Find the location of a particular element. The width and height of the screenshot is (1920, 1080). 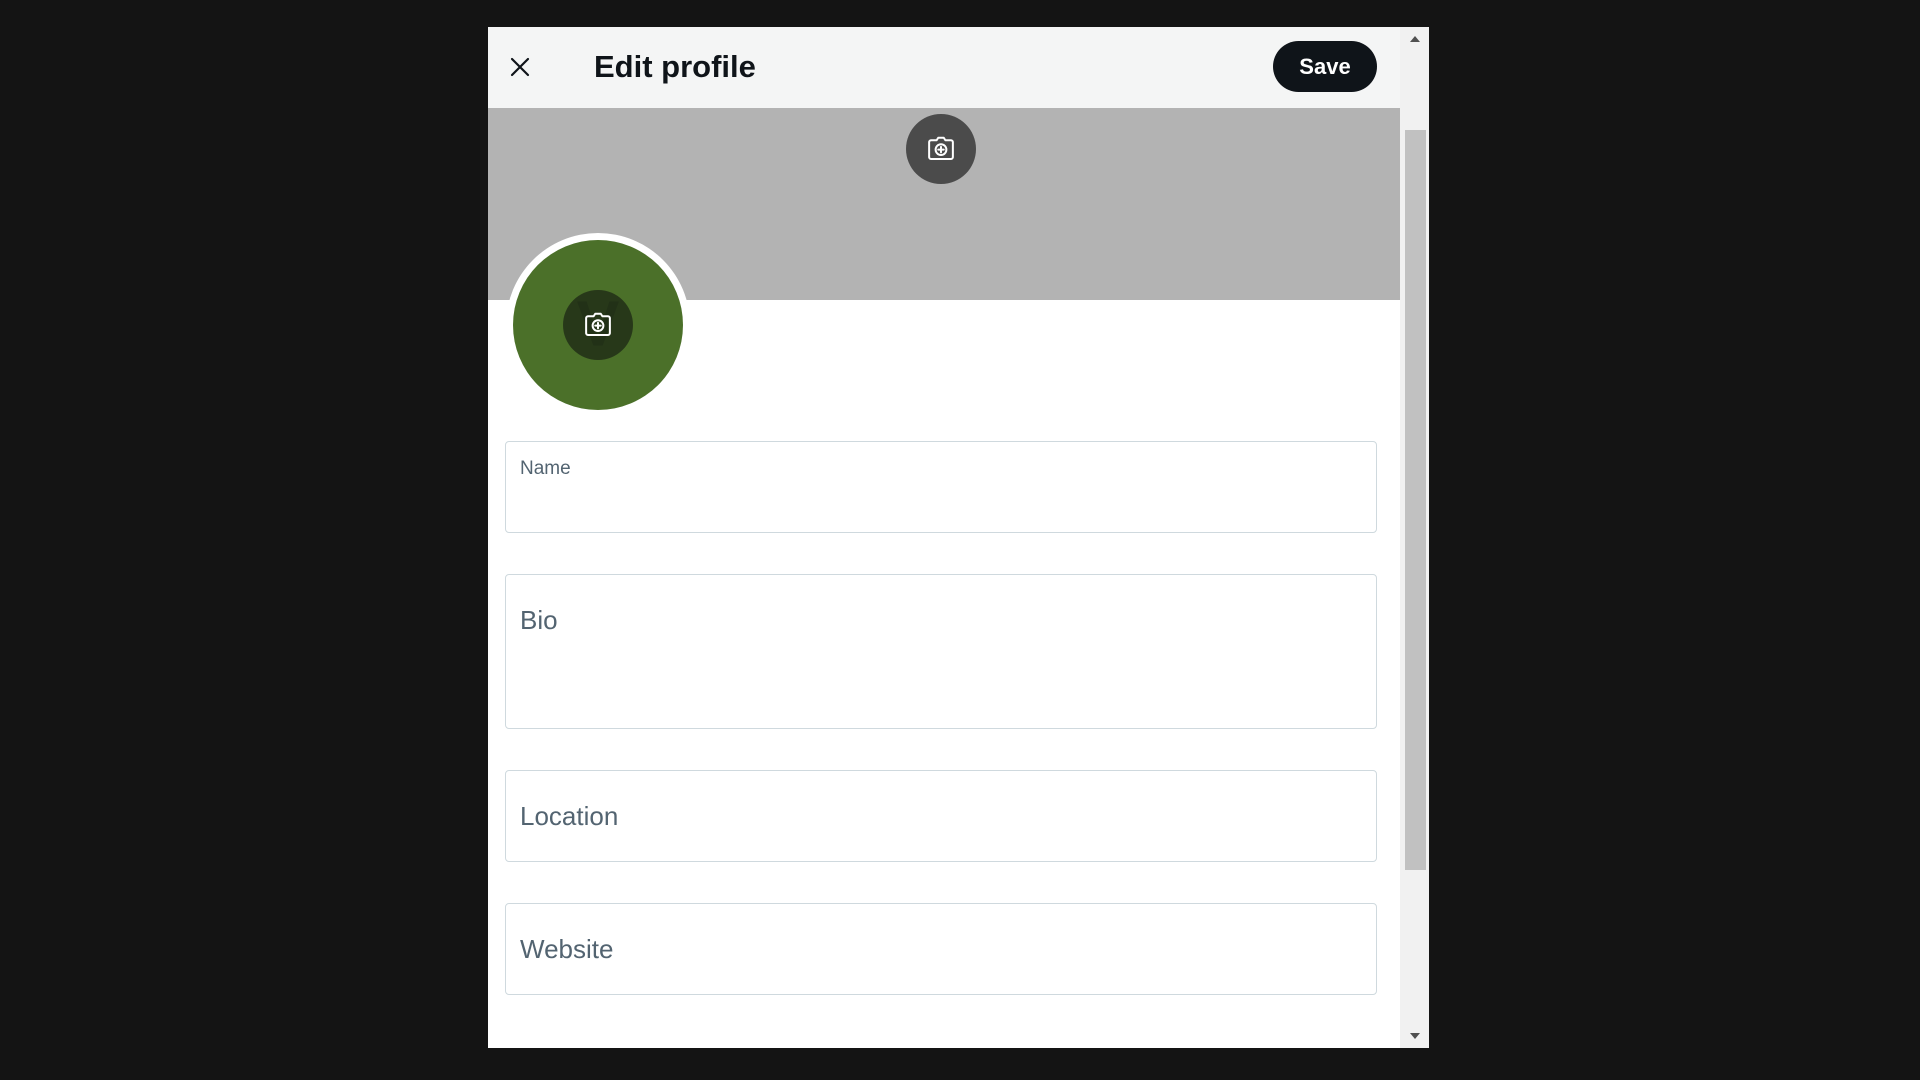

scroll-down-arrow-icon is located at coordinates (1414, 1036).